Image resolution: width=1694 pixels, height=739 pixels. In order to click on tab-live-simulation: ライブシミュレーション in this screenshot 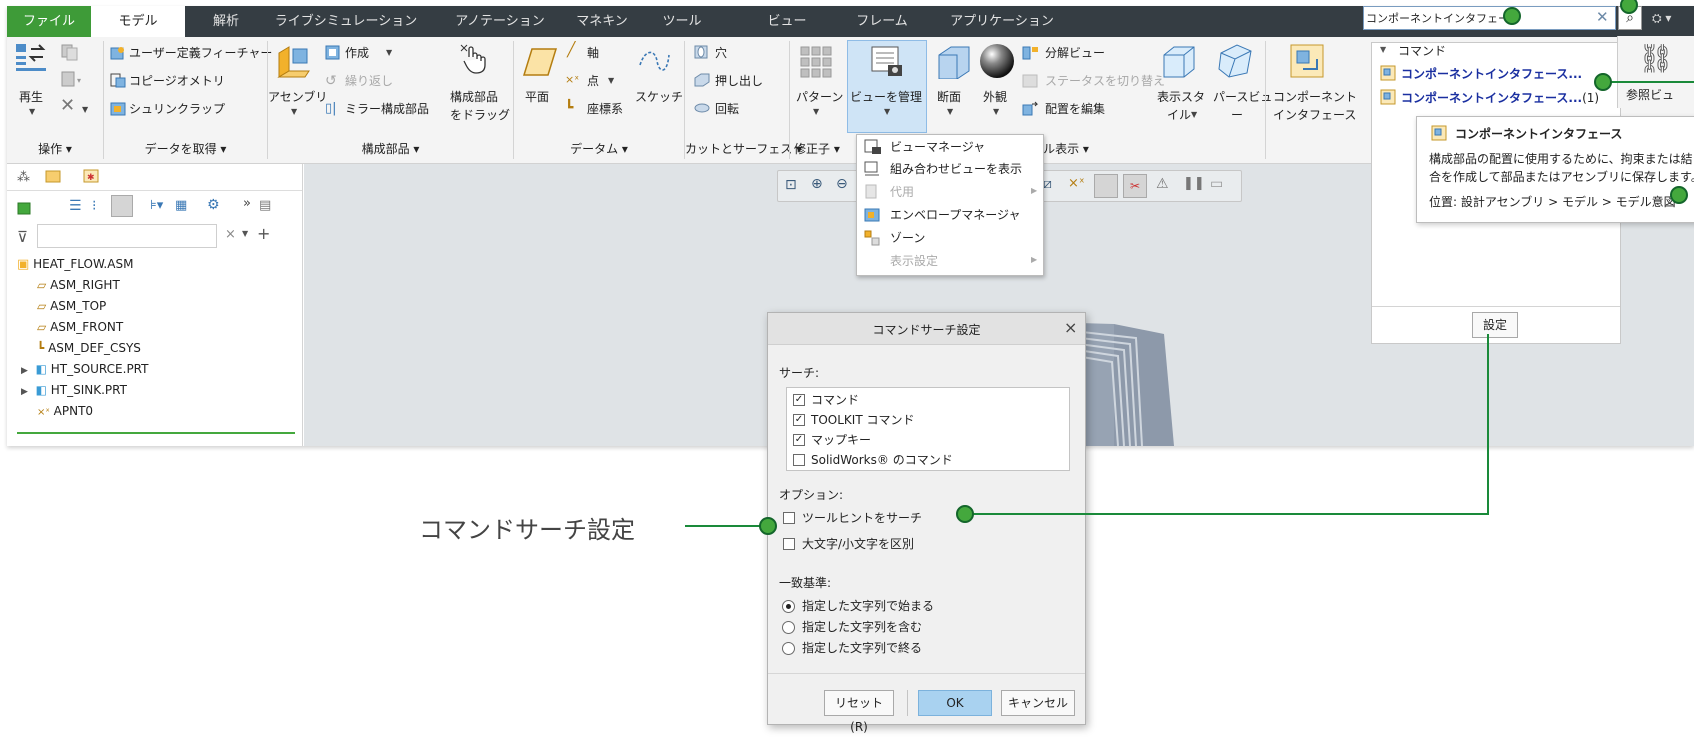, I will do `click(346, 21)`.